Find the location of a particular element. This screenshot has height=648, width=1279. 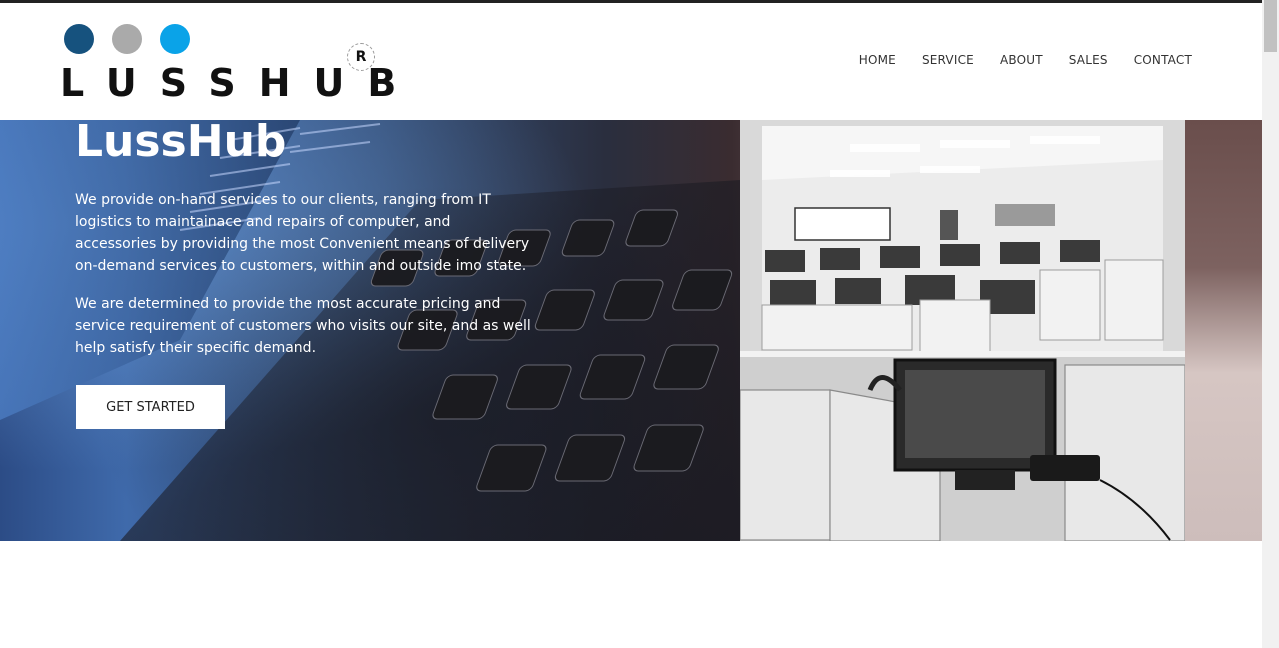

logo-dot-dark-blue is located at coordinates (79, 39).